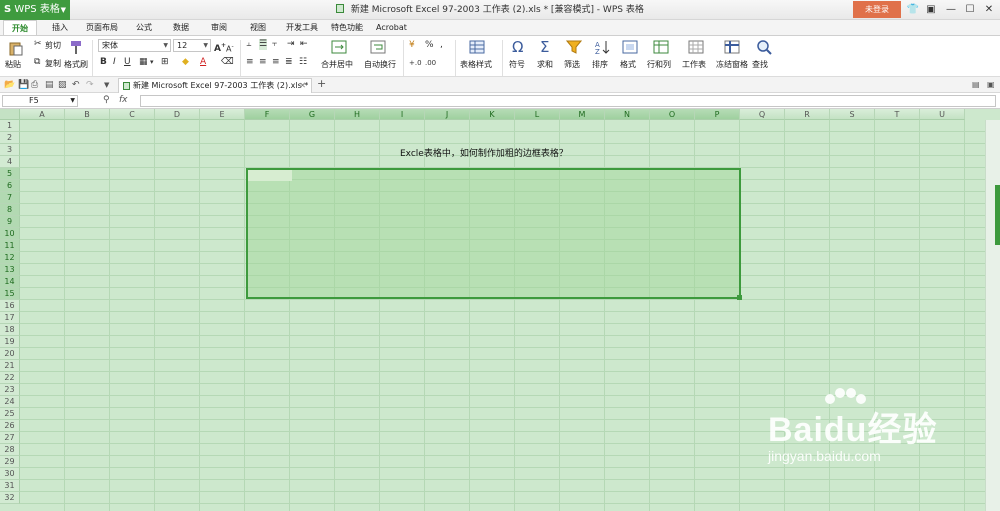 Image resolution: width=1000 pixels, height=511 pixels. What do you see at coordinates (931, 10) in the screenshot?
I see `restore-window-icon: ▣` at bounding box center [931, 10].